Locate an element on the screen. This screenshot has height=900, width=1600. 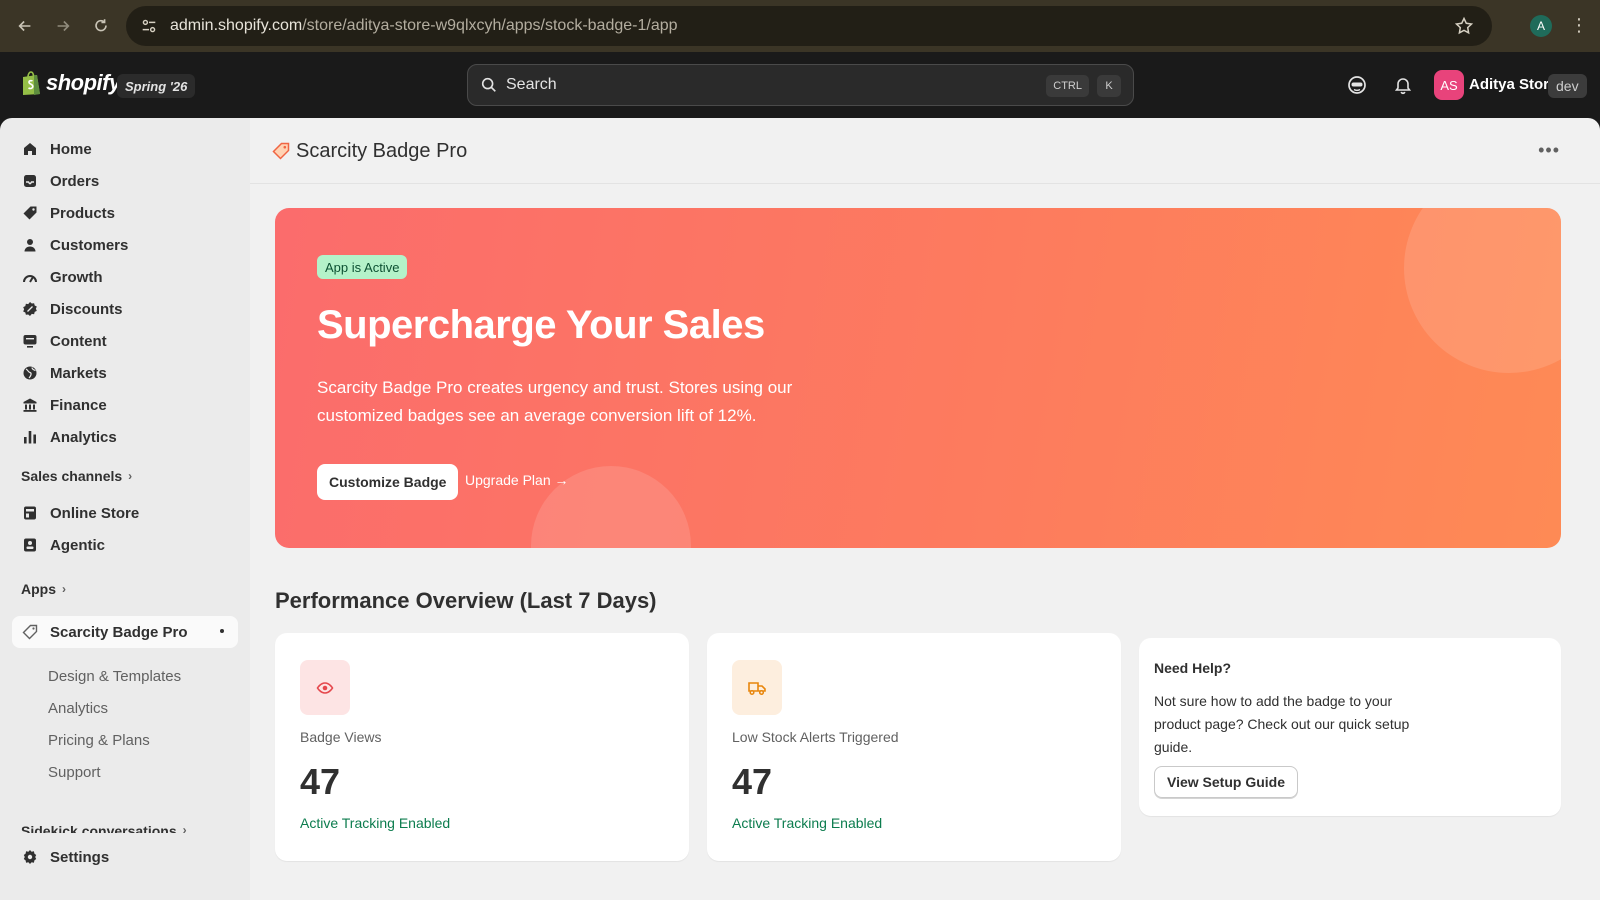
sidebar-item-finance: Finance is located at coordinates (125, 405).